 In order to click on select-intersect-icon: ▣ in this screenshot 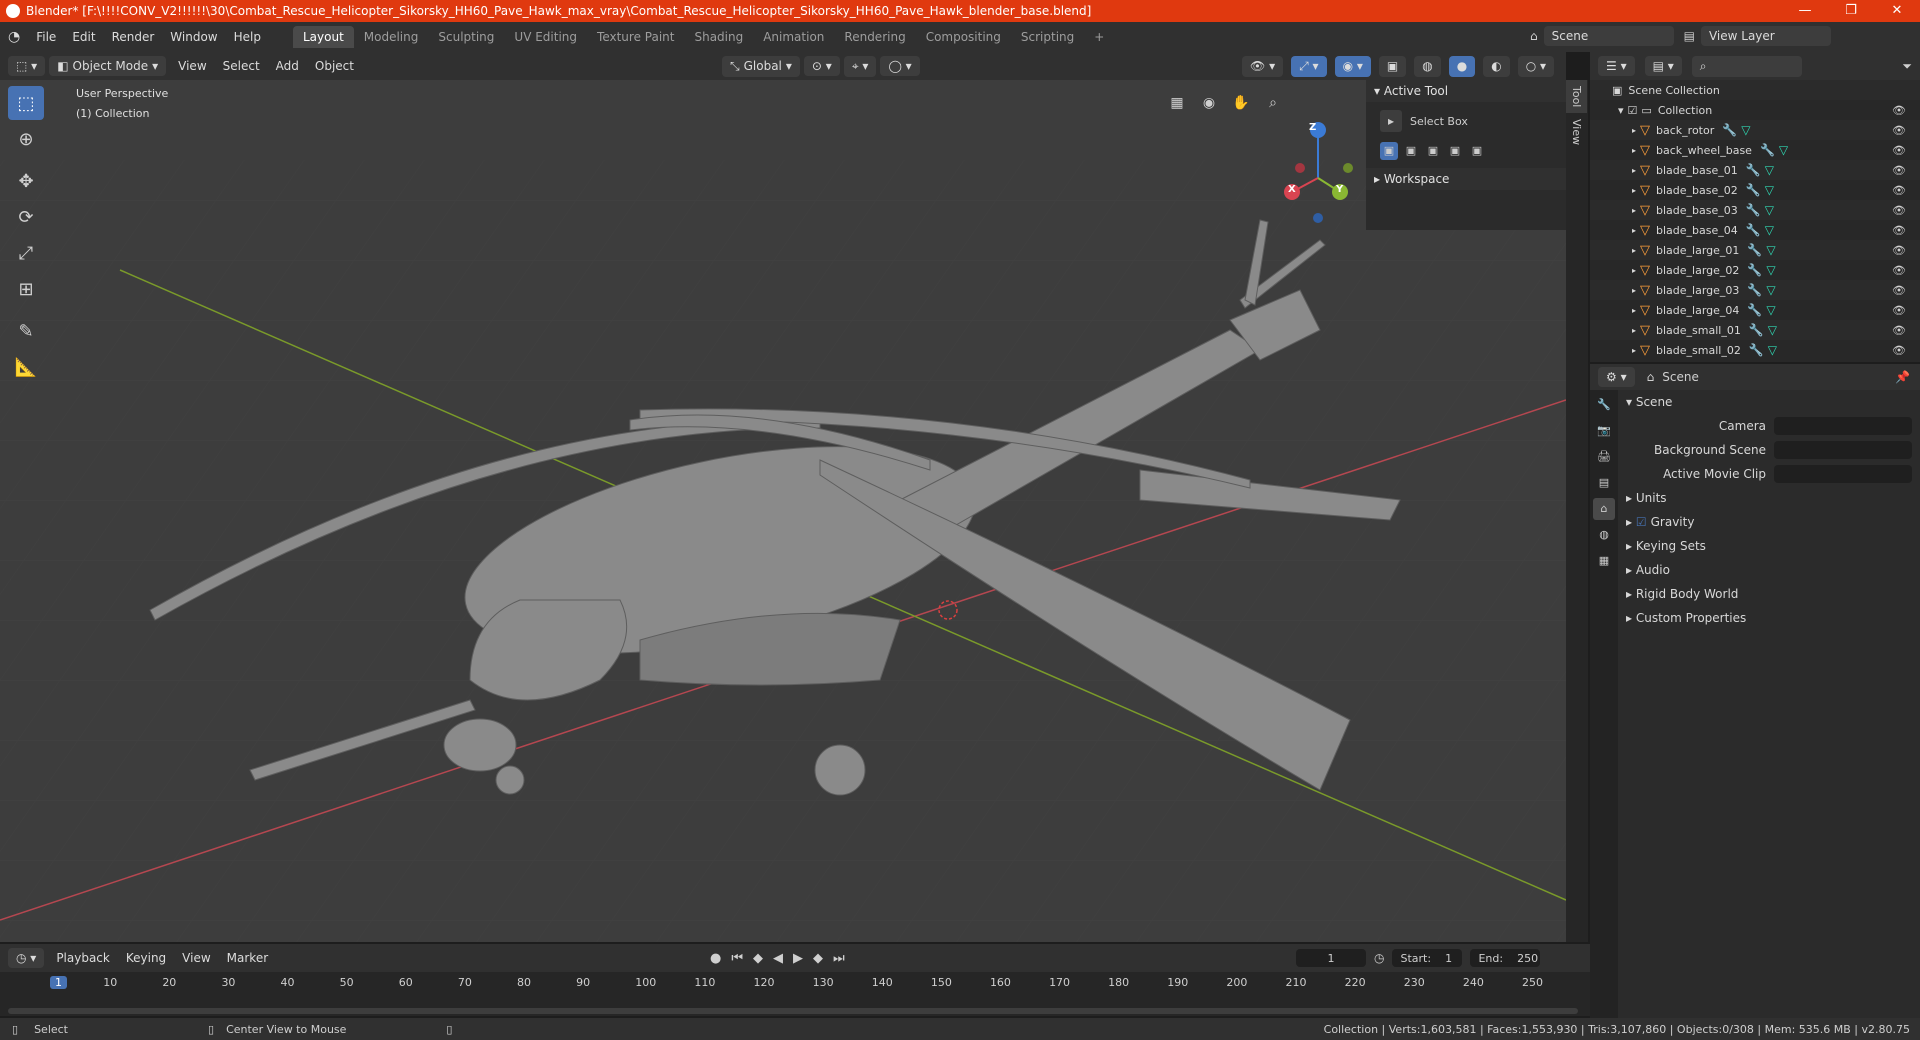, I will do `click(1477, 151)`.